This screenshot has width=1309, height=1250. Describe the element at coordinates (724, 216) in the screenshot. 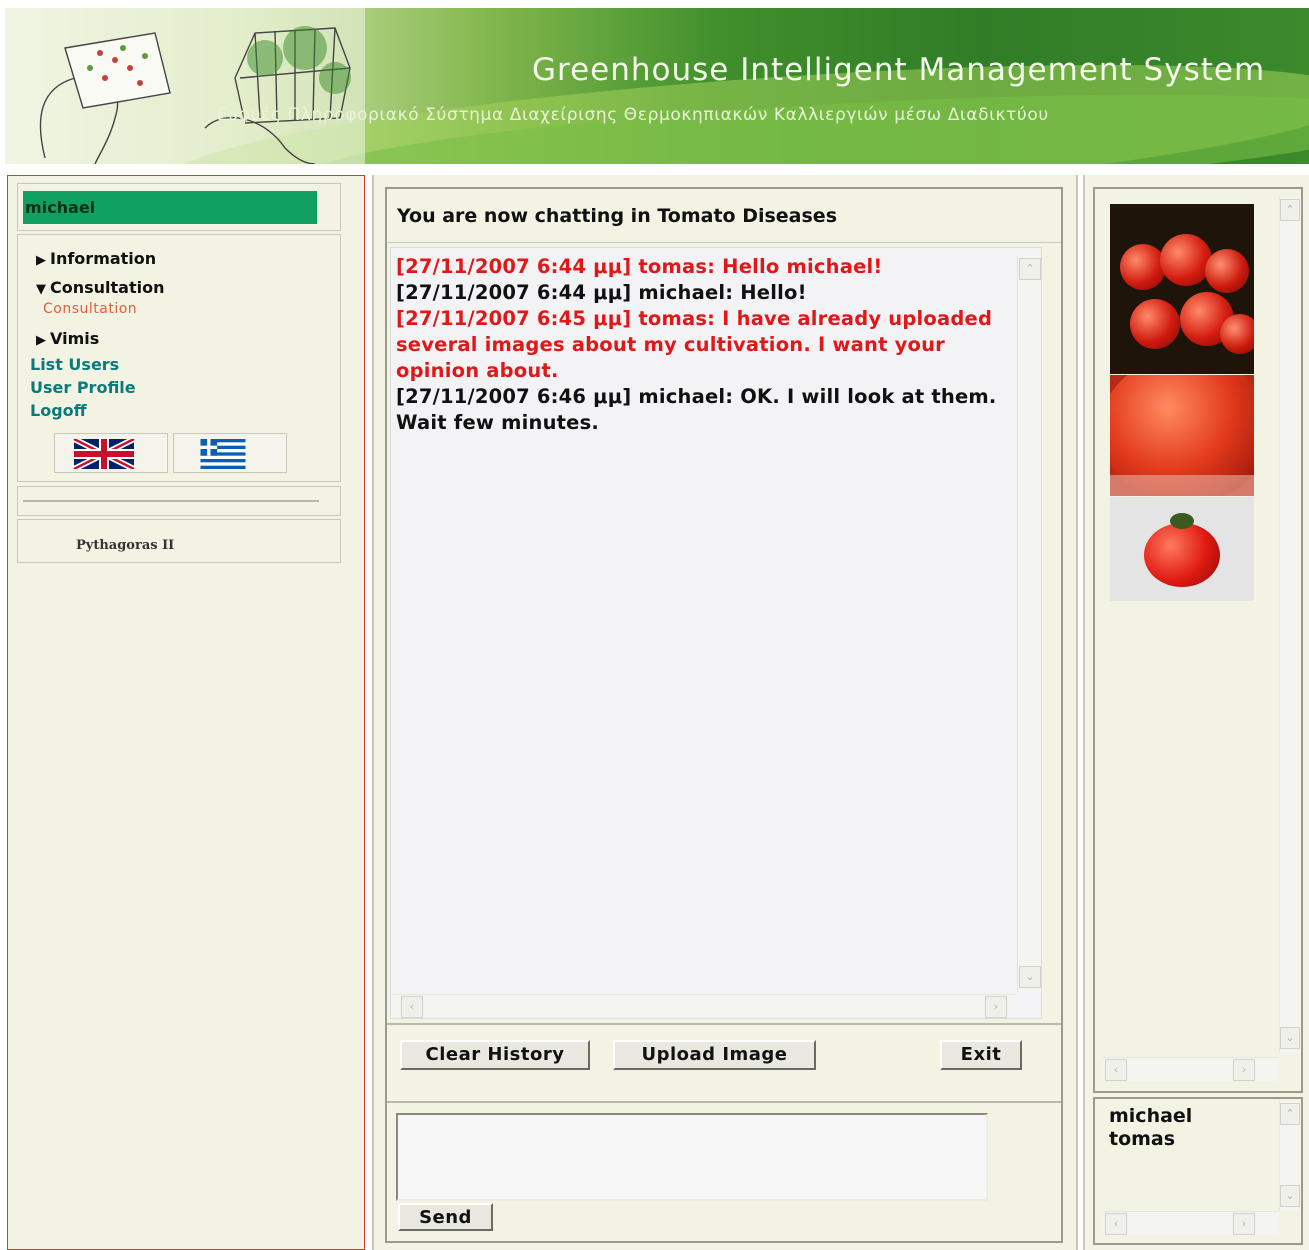

I see `chat-room-header: You are now chatting in Tomato Diseases` at that location.